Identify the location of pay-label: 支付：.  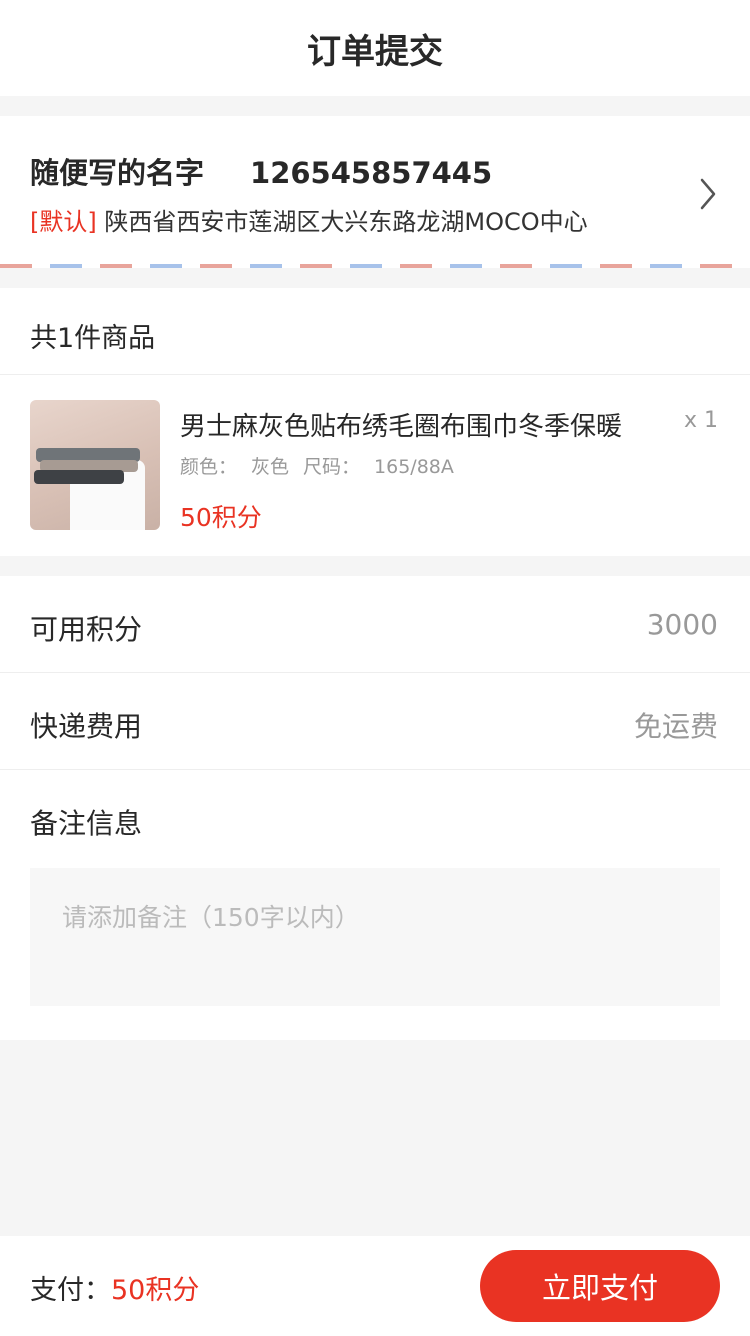
(70, 1290).